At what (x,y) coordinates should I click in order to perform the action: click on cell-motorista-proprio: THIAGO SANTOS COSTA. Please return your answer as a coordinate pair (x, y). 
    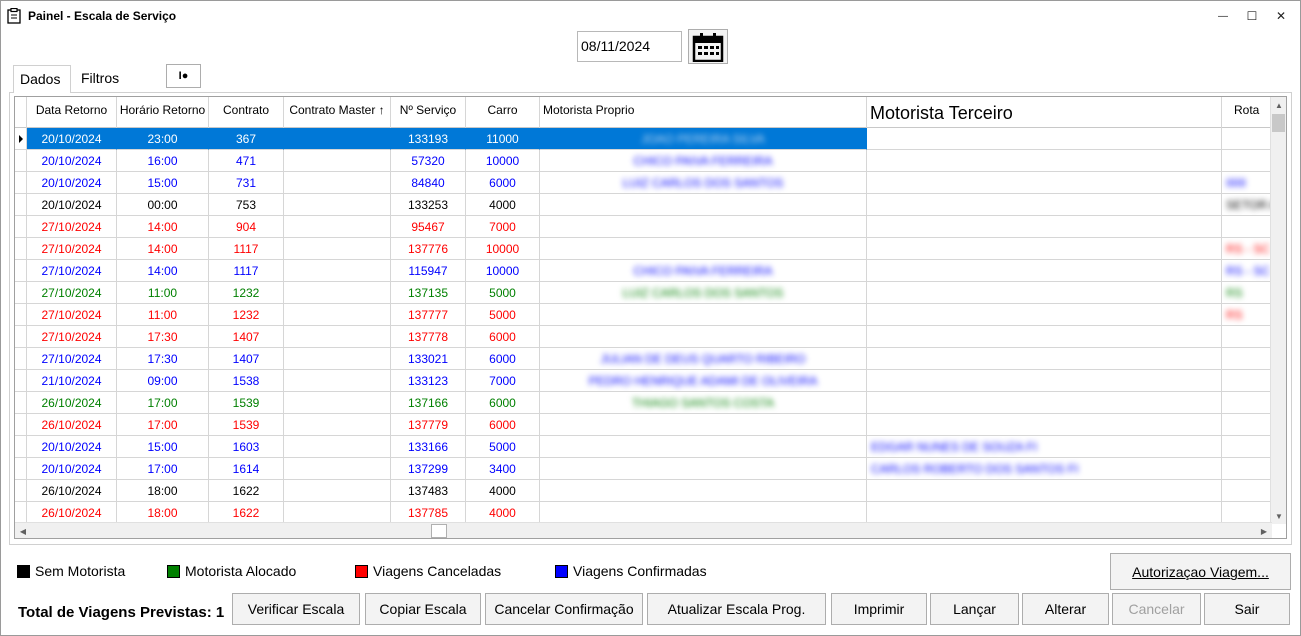
    Looking at the image, I should click on (703, 403).